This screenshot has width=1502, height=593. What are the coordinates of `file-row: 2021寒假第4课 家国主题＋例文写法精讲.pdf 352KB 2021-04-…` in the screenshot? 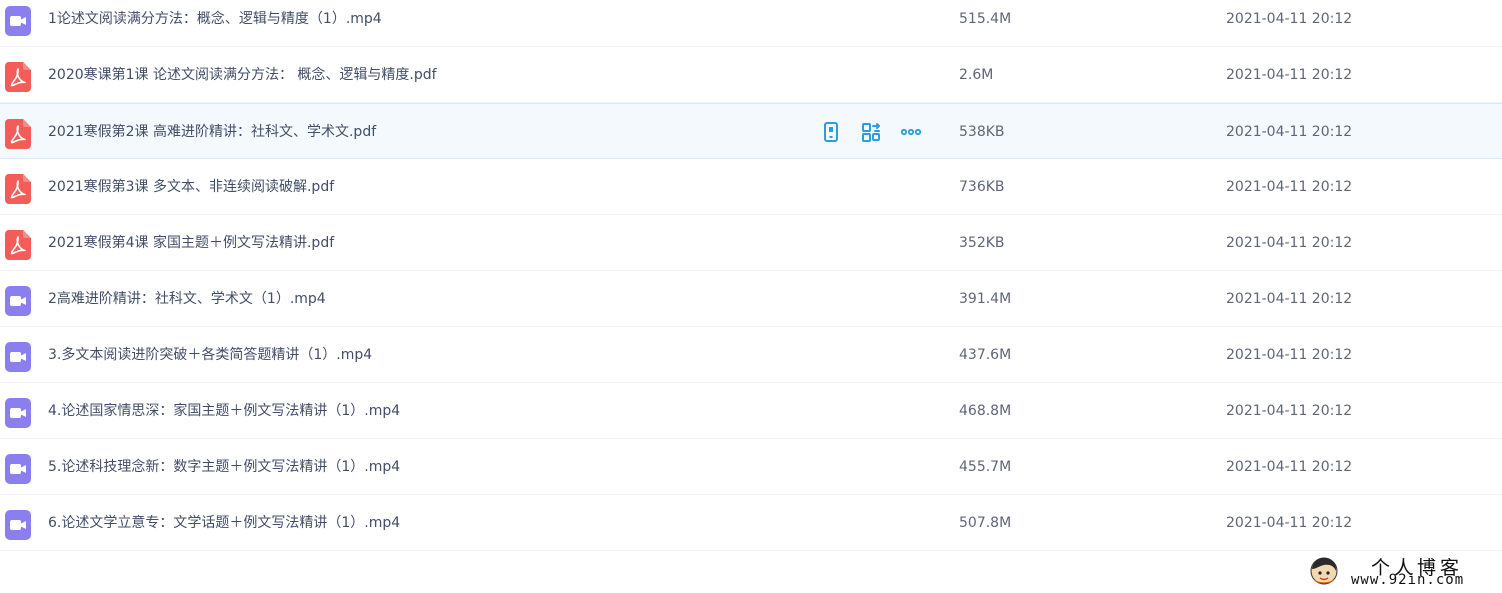 It's located at (751, 243).